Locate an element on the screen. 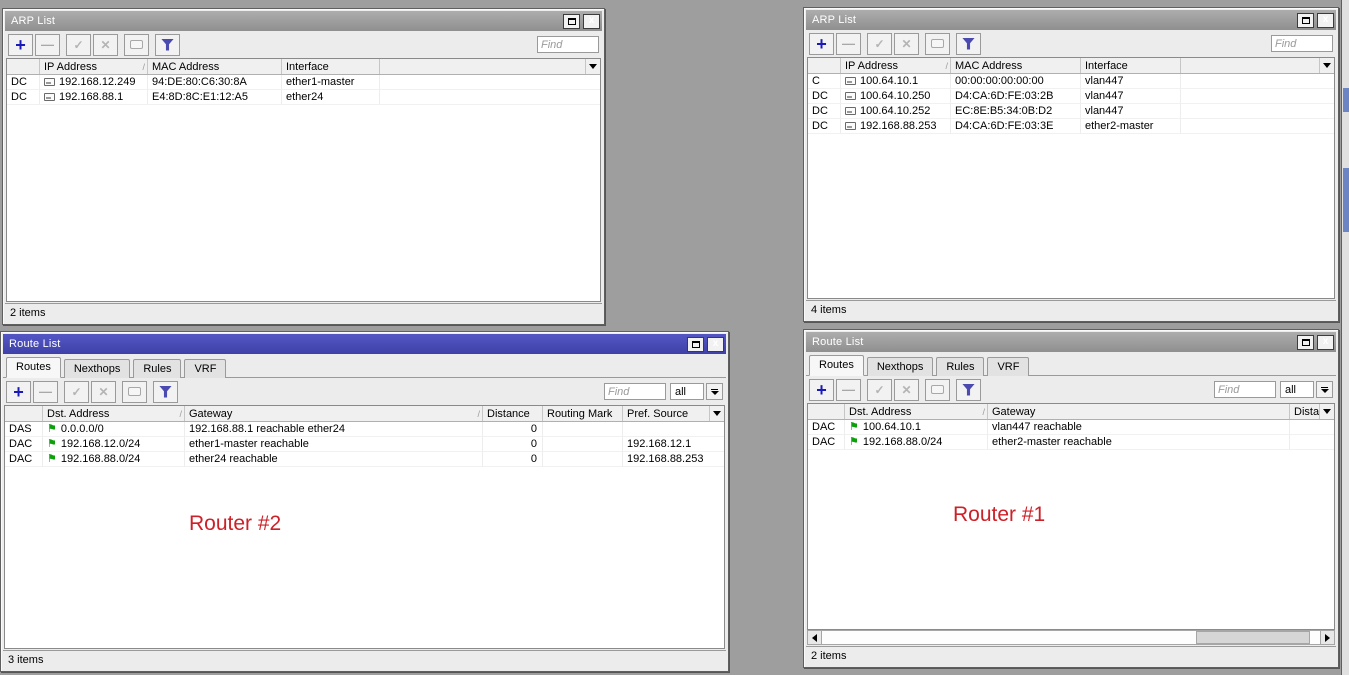 The image size is (1349, 675). routing-mark-cell is located at coordinates (583, 444).